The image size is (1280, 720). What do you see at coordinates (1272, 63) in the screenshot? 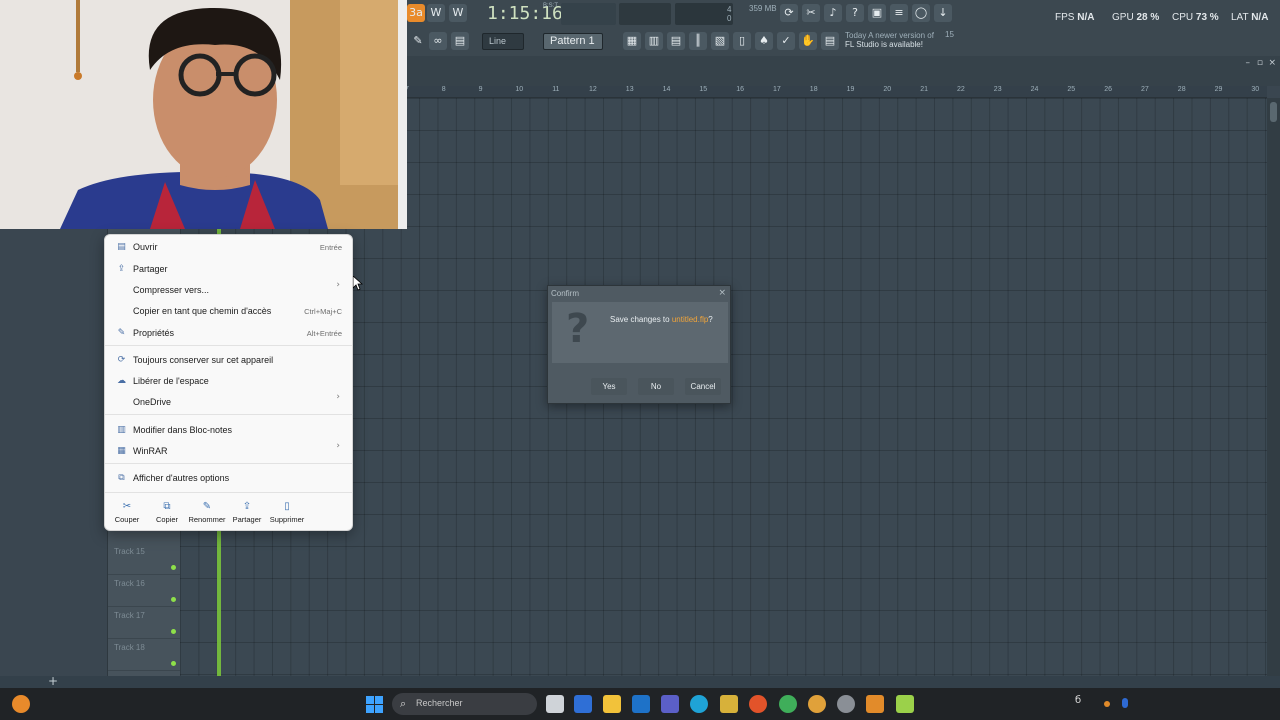
I see `close-icon: ×` at bounding box center [1272, 63].